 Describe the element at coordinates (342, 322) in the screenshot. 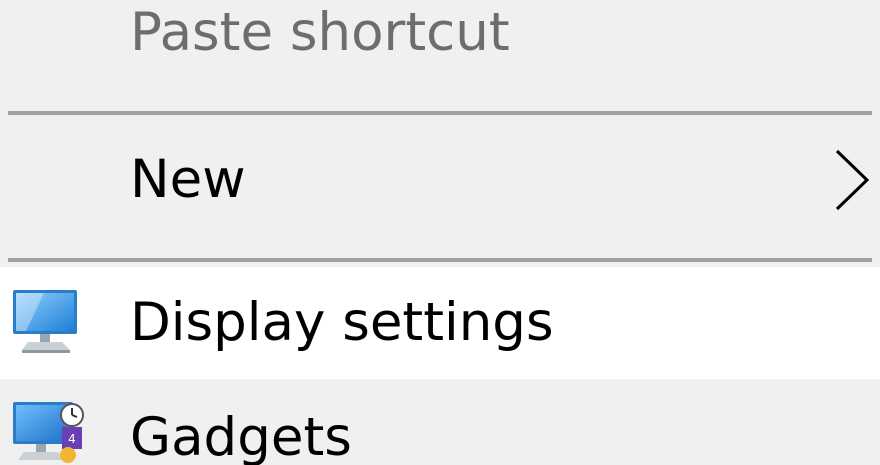

I see `menu-item-label: Display settings` at that location.